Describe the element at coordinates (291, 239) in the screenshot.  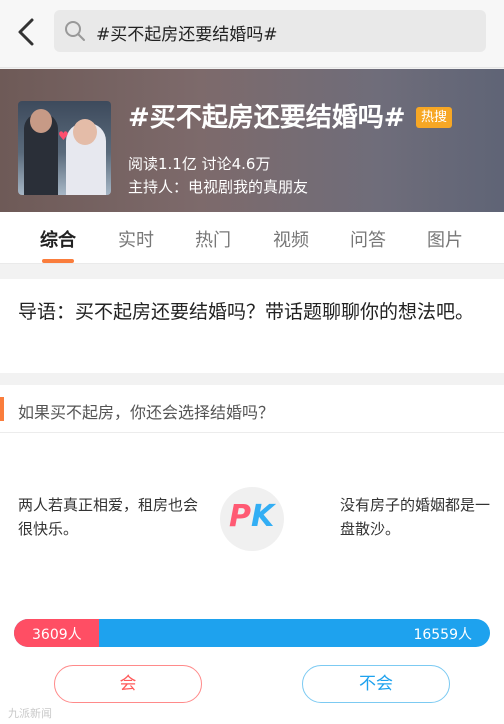
I see `tab-video: 视频` at that location.